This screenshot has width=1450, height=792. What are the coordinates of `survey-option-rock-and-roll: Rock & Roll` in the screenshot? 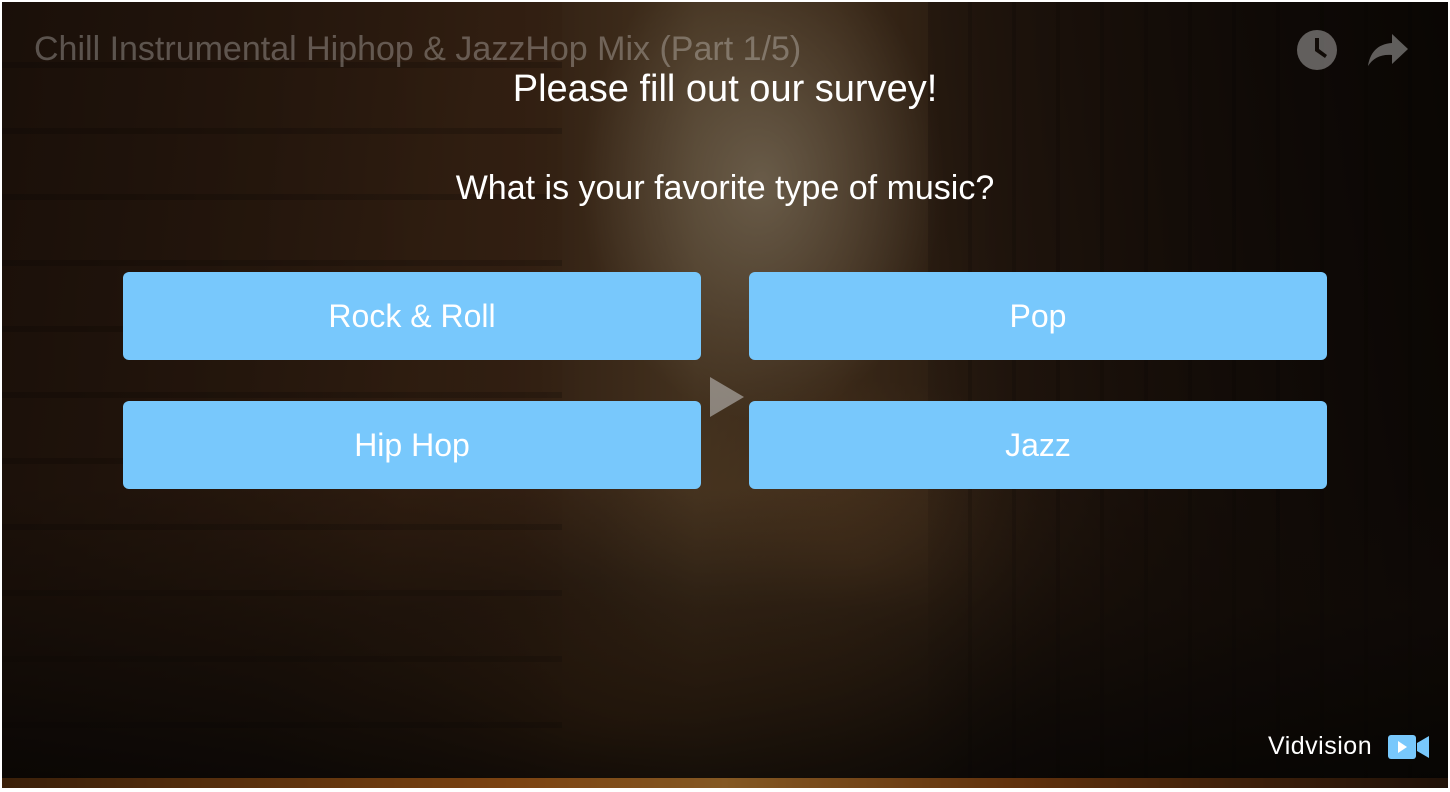 It's located at (412, 316).